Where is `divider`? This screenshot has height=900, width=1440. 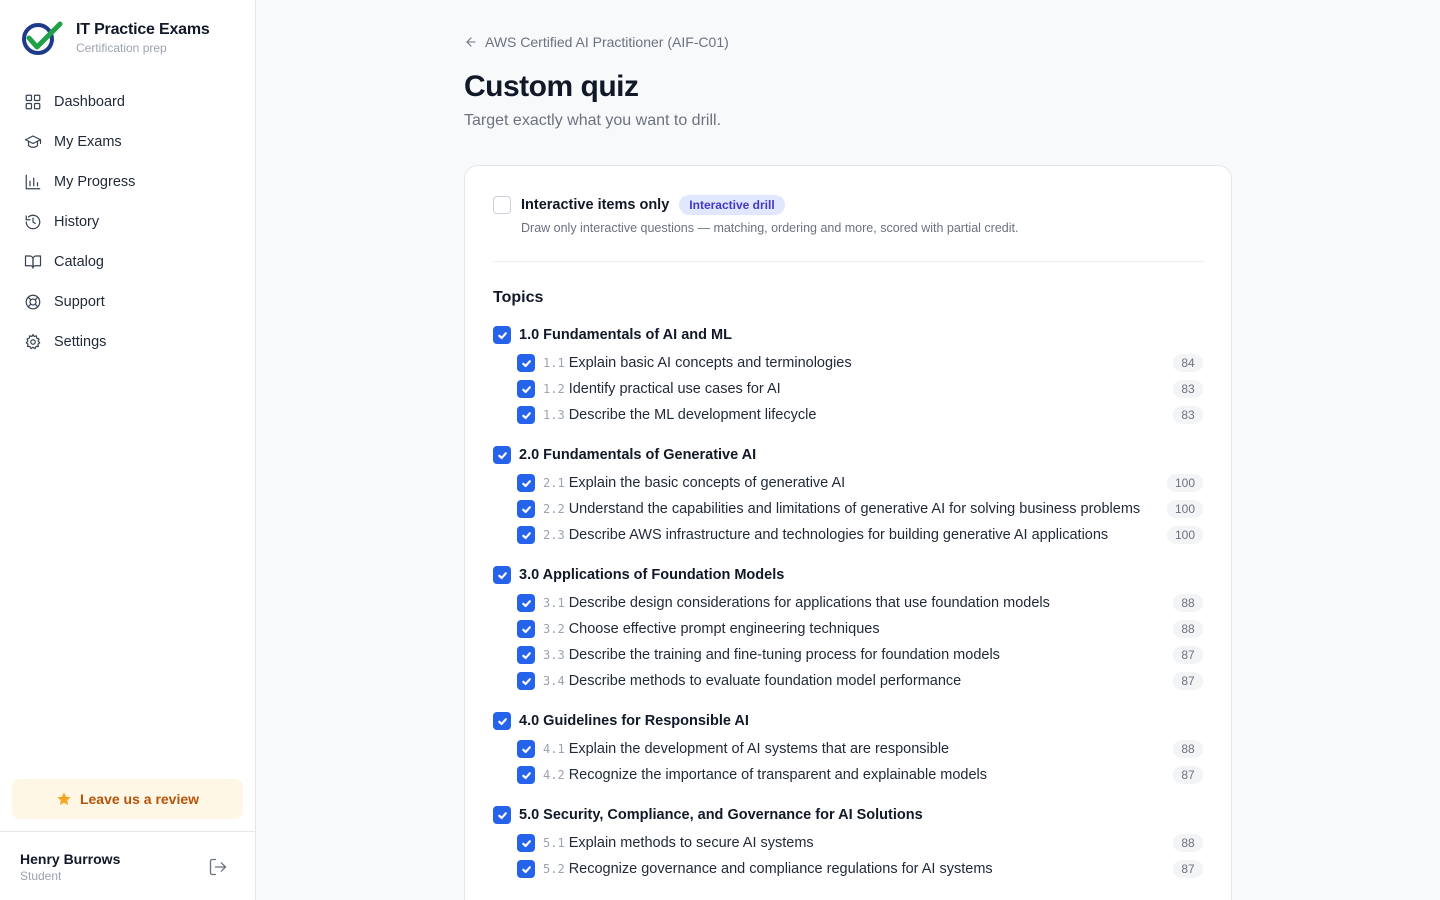 divider is located at coordinates (849, 261).